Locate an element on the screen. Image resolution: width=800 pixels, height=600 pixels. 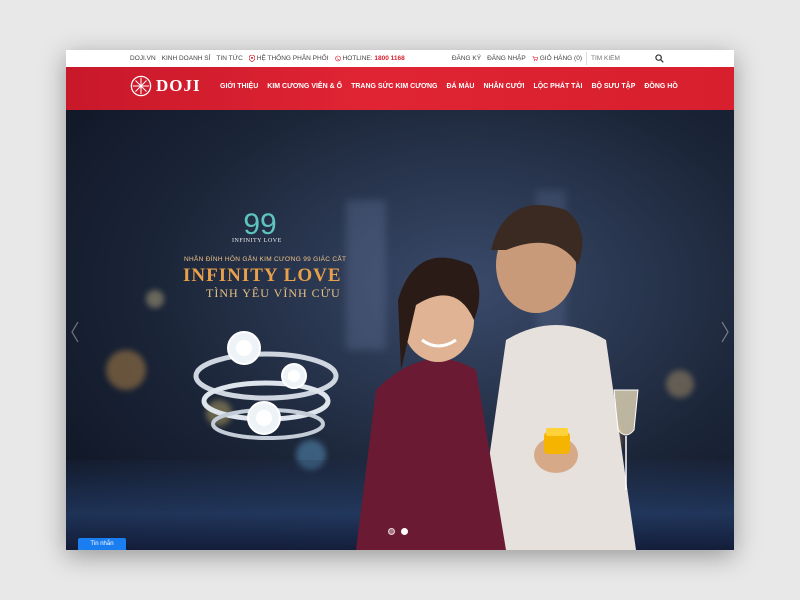
location-pin-icon is located at coordinates (251, 58).